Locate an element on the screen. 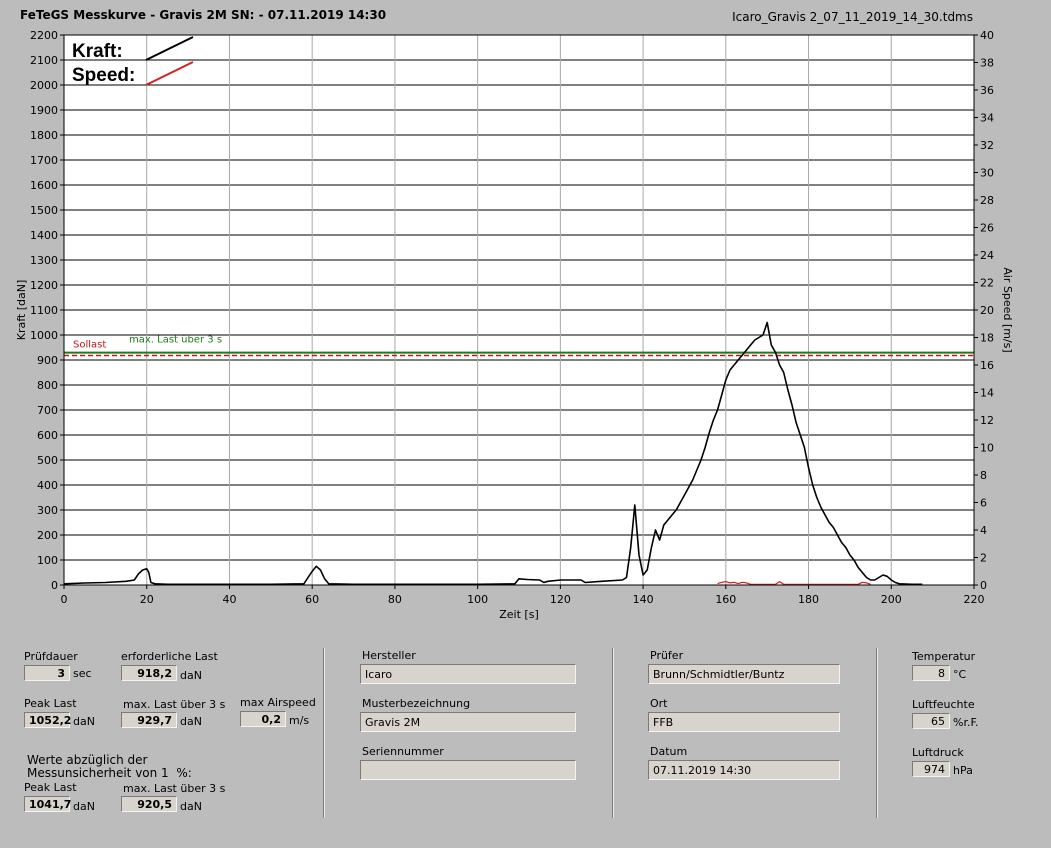 This screenshot has height=848, width=1051. serien-label: Seriennummer is located at coordinates (403, 751).